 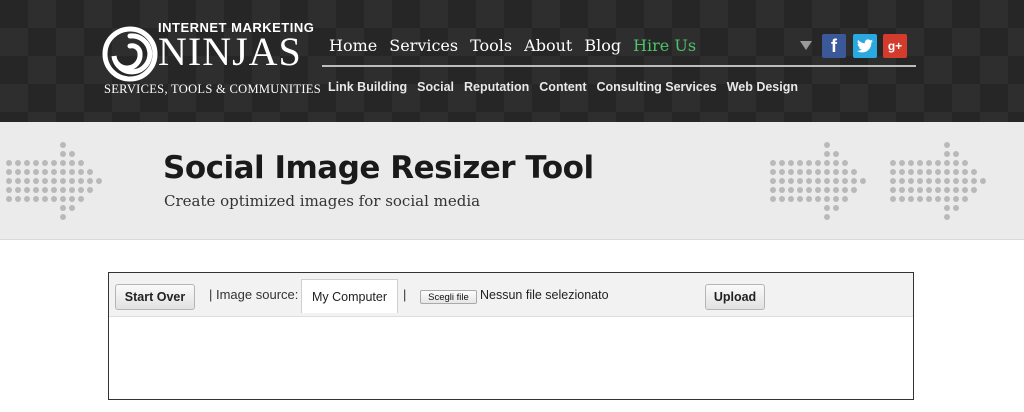 What do you see at coordinates (834, 46) in the screenshot?
I see `facebook-icon: f` at bounding box center [834, 46].